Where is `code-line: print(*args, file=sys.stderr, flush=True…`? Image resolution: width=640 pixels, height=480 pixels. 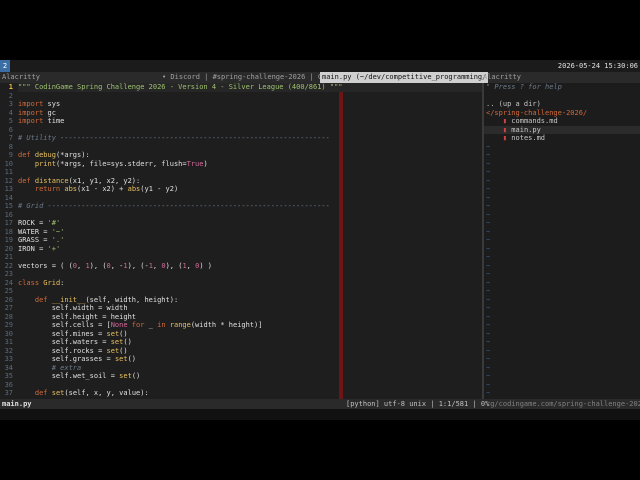 code-line: print(*args, file=sys.stderr, flush=True… is located at coordinates (250, 164).